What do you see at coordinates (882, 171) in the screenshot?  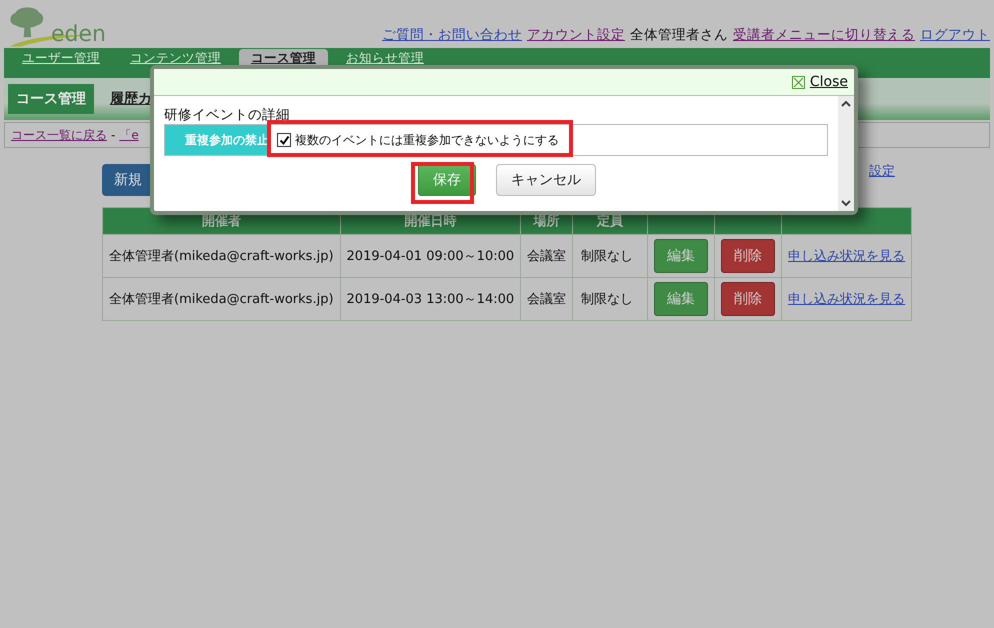 I see `settings-link: 設定` at bounding box center [882, 171].